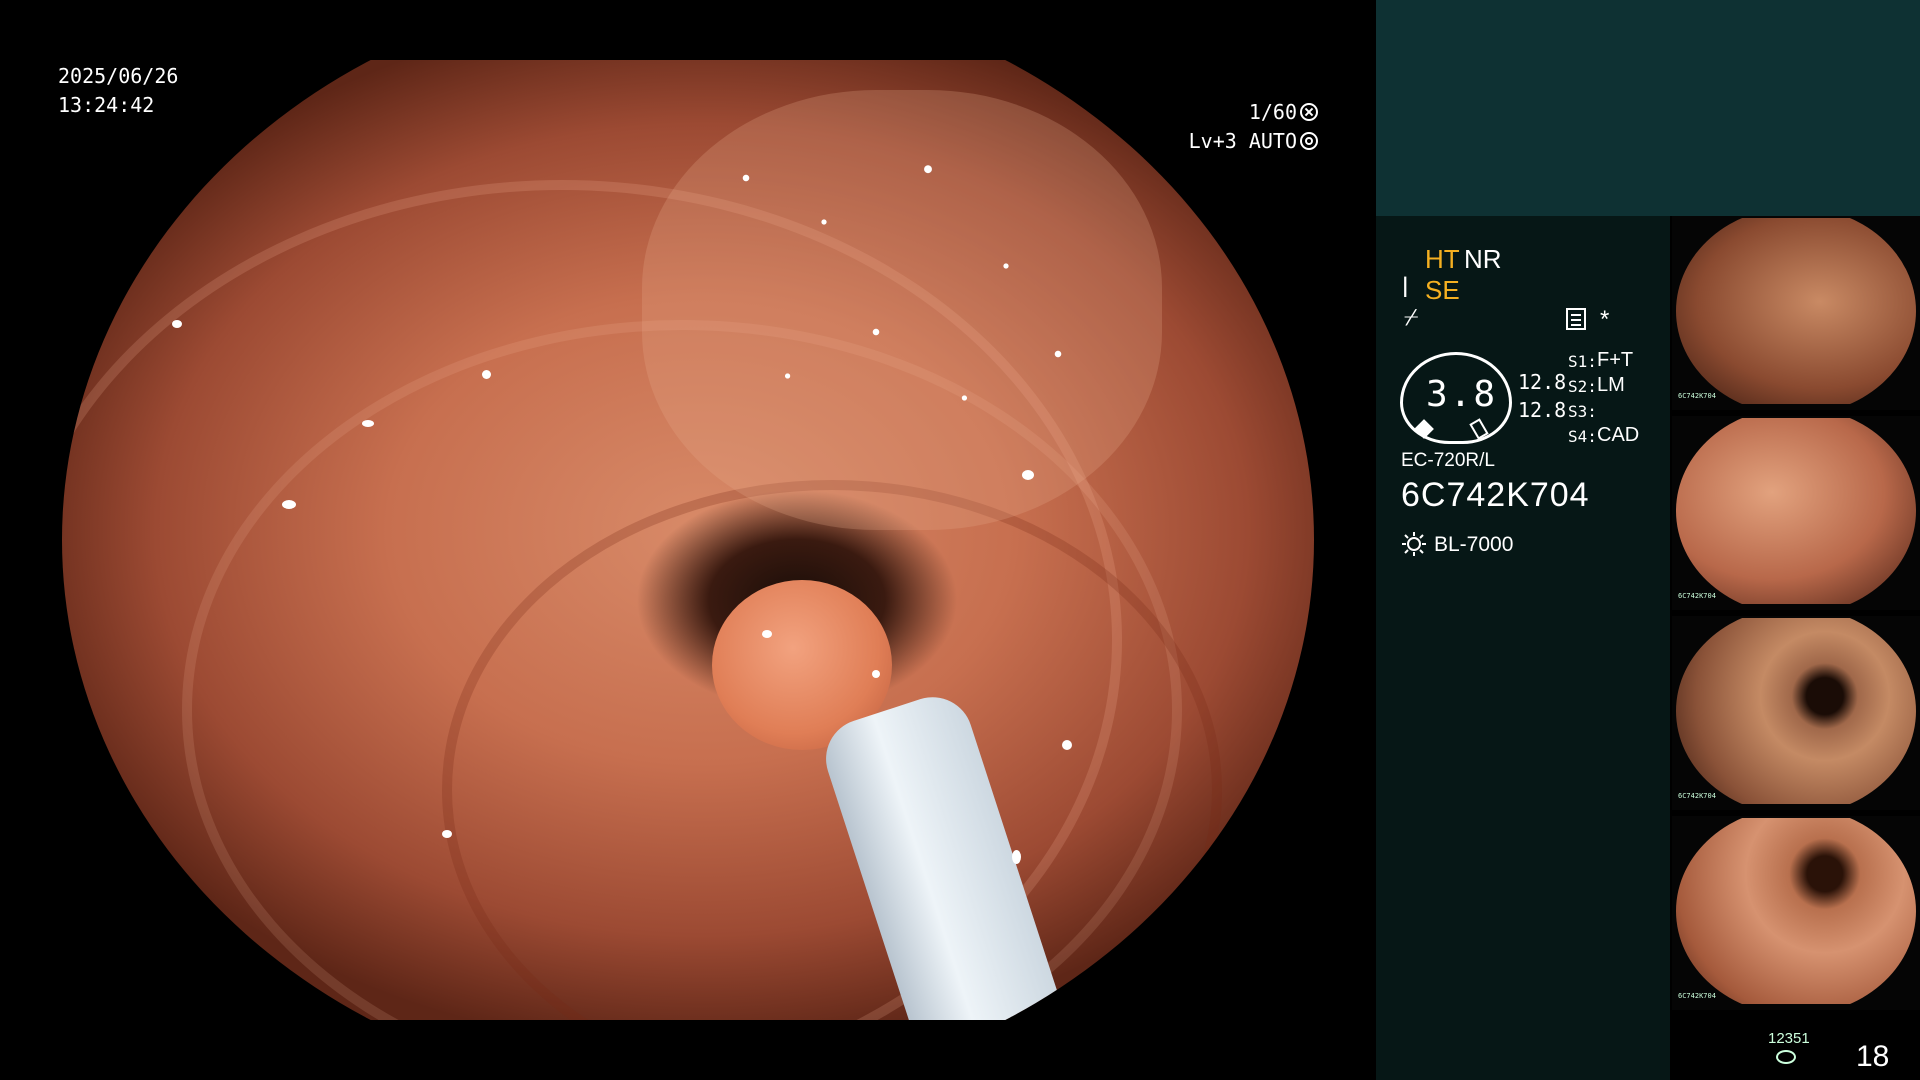  I want to click on notes-icon, so click(1576, 319).